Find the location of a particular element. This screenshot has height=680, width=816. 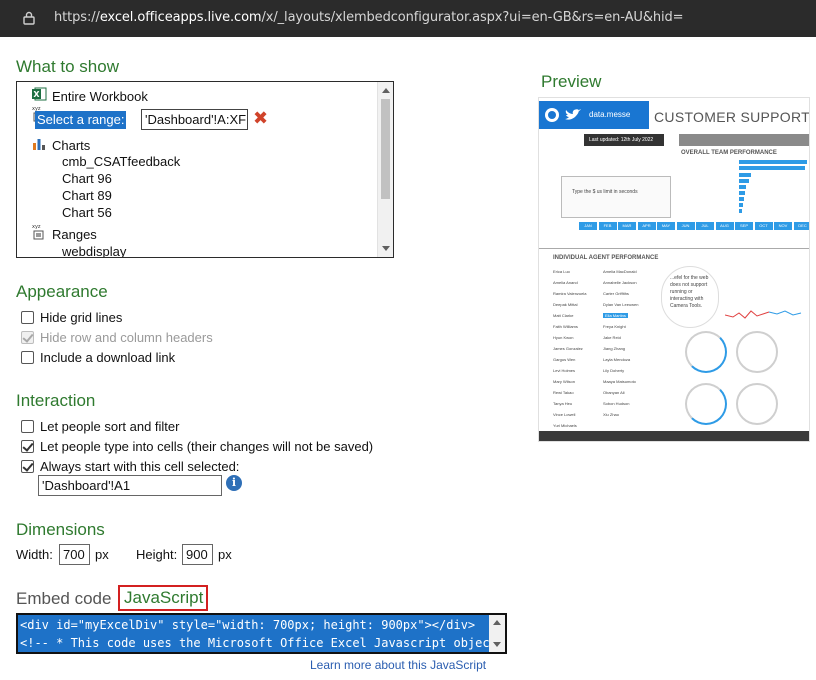

hide-headers-label: Hide row and column headers is located at coordinates (126, 337).